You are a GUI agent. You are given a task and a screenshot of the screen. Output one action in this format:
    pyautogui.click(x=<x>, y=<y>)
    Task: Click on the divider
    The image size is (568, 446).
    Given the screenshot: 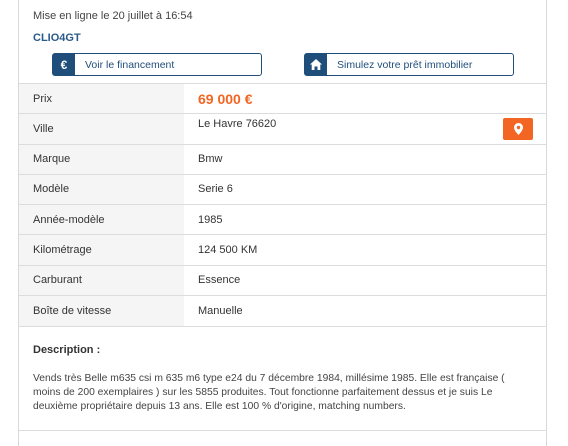 What is the action you would take?
    pyautogui.click(x=283, y=430)
    